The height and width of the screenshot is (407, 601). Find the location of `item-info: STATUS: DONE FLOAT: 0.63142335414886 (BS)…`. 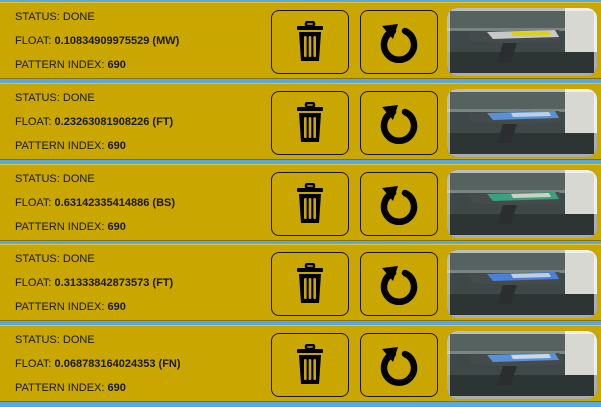

item-info: STATUS: DONE FLOAT: 0.63142335414886 (BS)… is located at coordinates (140, 203).